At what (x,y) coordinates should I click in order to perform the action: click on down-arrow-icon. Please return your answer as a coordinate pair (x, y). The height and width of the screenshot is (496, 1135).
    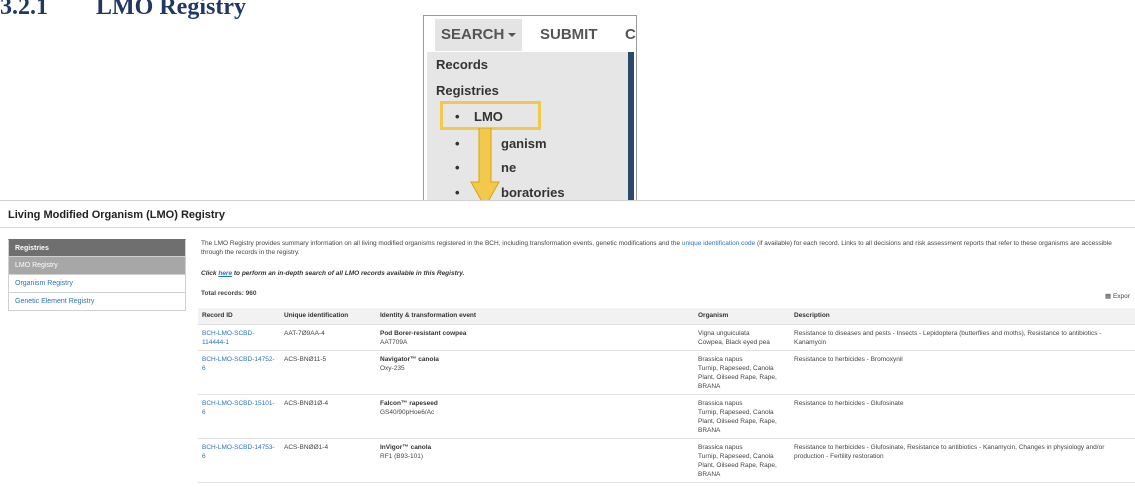
    Looking at the image, I should click on (485, 168).